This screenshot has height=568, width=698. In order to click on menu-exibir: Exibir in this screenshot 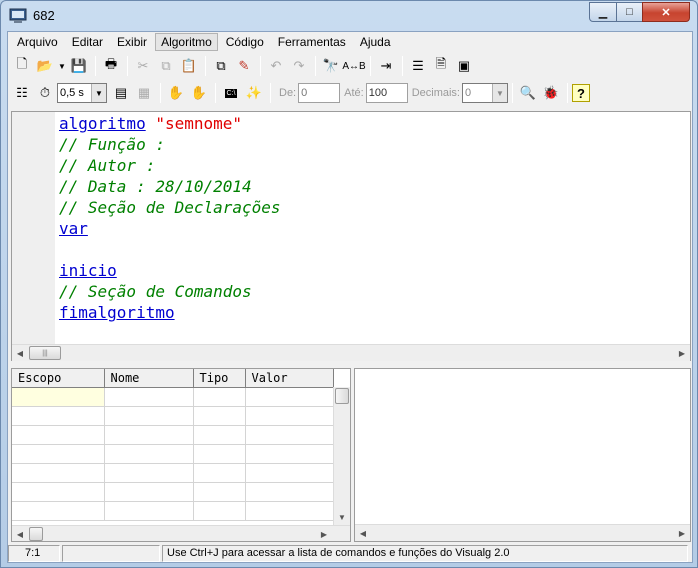, I will do `click(132, 42)`.